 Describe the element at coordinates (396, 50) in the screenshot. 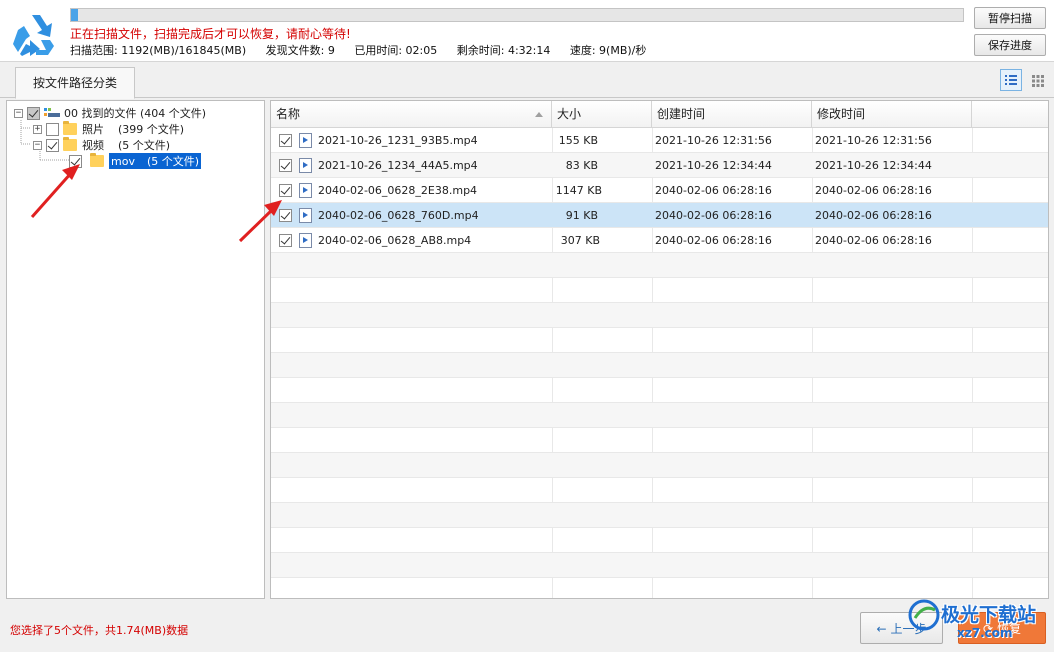

I see `elapsed-time: 已用时间: 02:05` at that location.